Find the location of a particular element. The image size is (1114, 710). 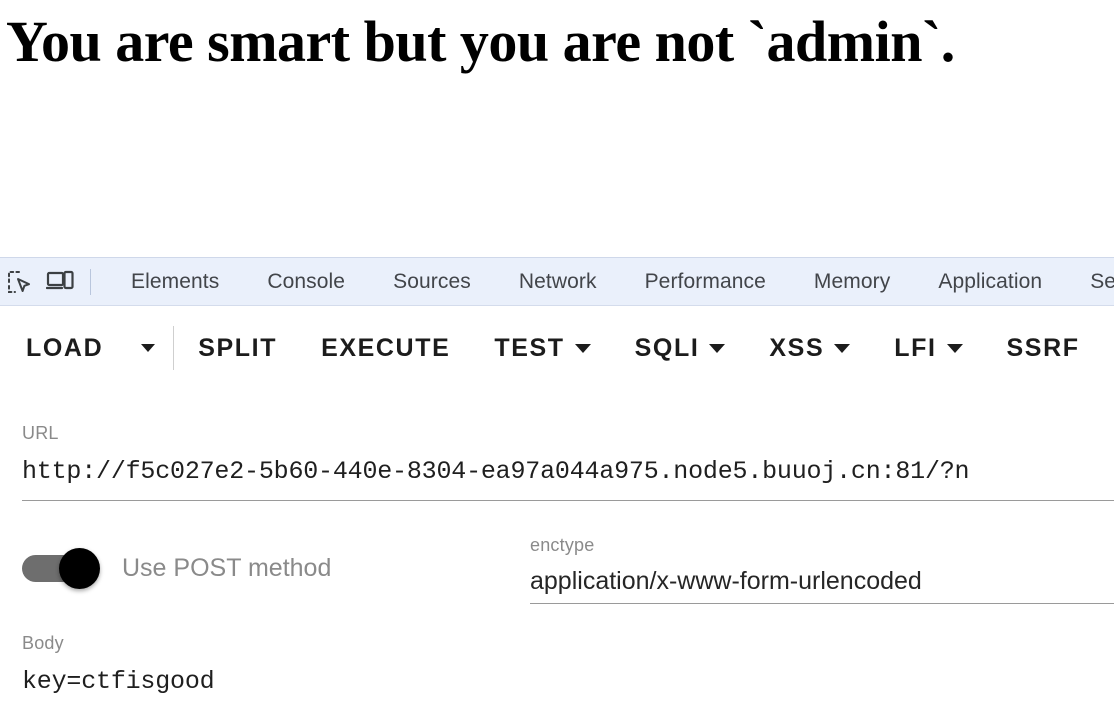

load-dropdown-button is located at coordinates (148, 348).